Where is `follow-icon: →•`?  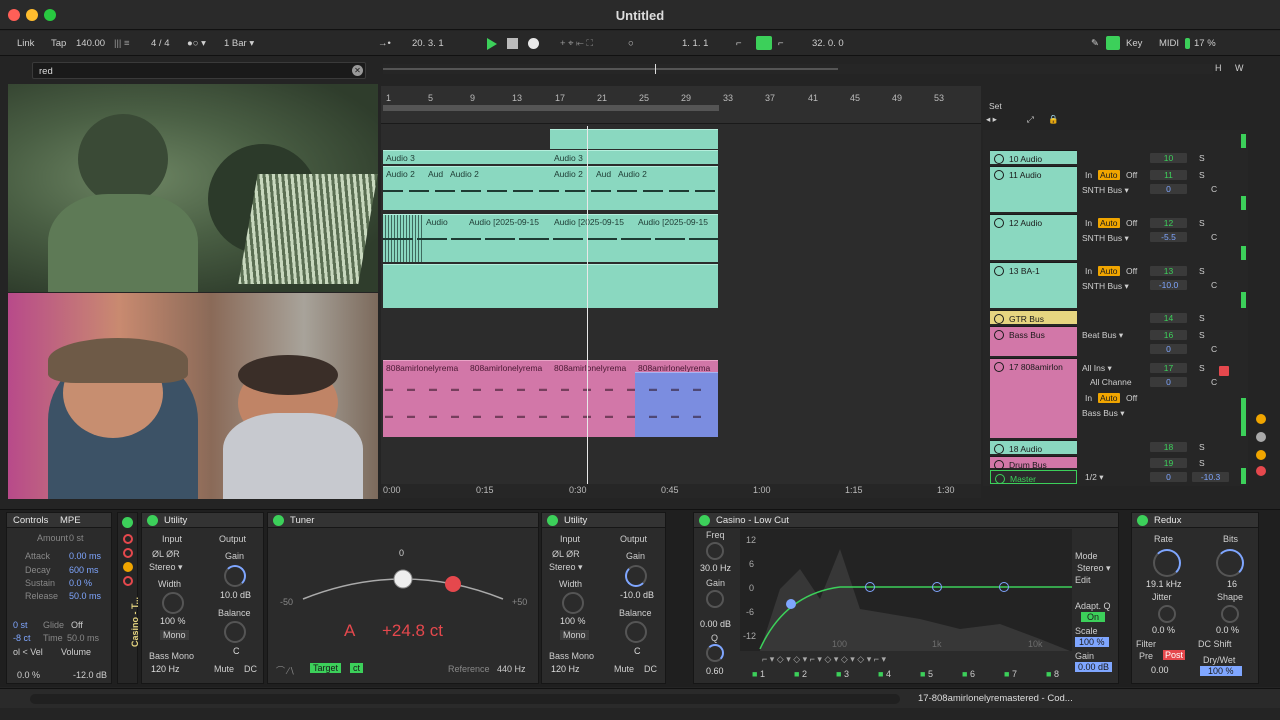 follow-icon: →• is located at coordinates (384, 43).